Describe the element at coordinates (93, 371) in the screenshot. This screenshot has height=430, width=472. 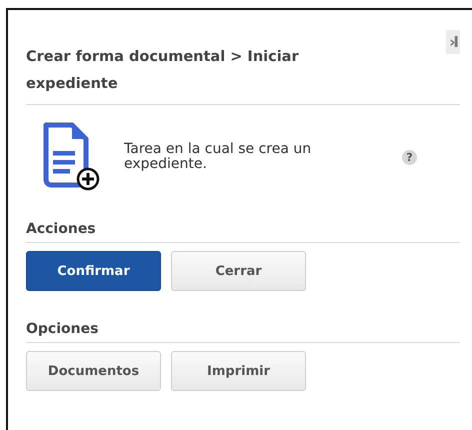
I see `action-button: Documentos` at that location.